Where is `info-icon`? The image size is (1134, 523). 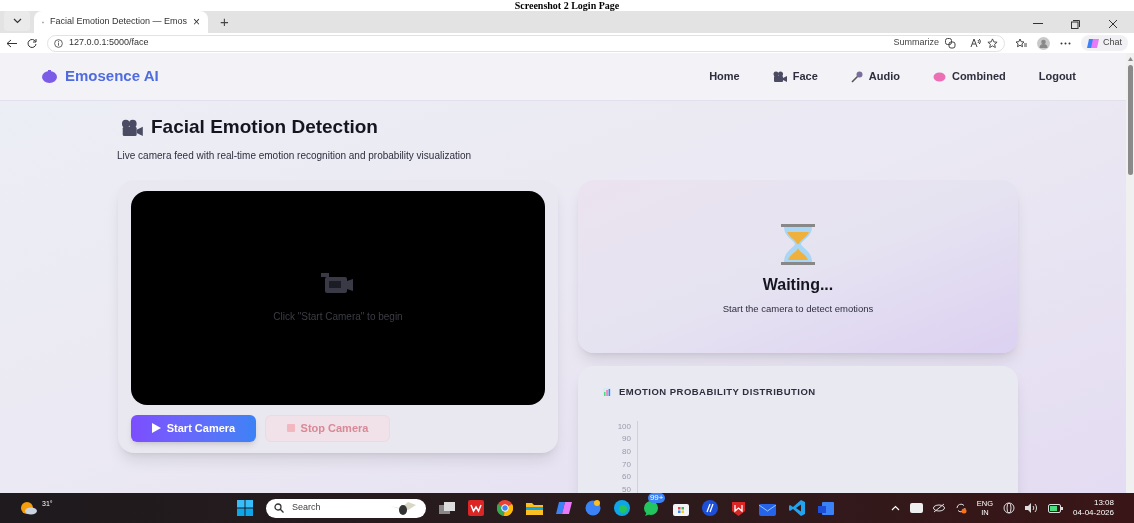 info-icon is located at coordinates (58, 43).